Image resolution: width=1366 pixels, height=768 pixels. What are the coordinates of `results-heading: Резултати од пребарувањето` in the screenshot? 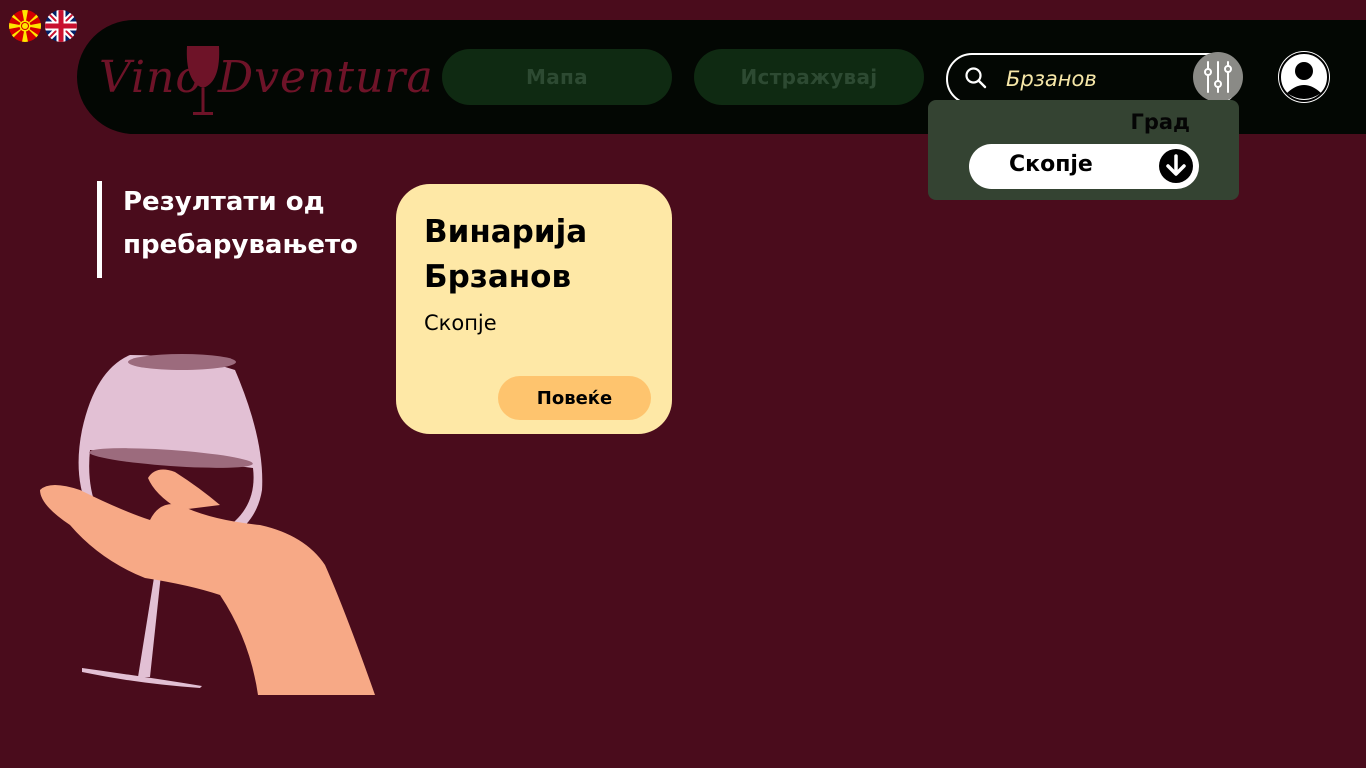 It's located at (240, 229).